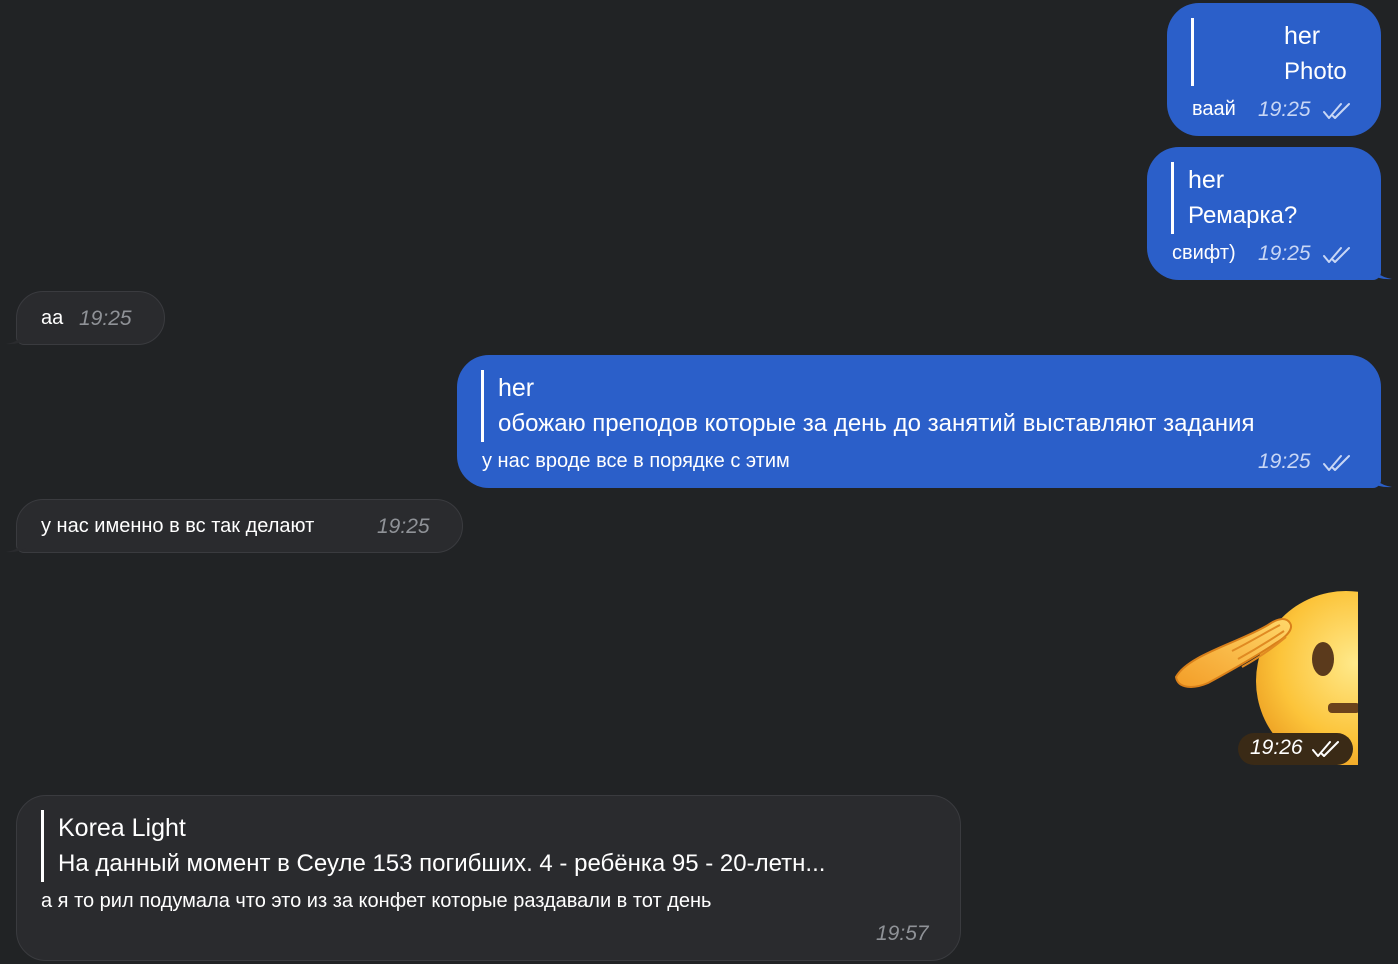  What do you see at coordinates (1274, 69) in the screenshot?
I see `message-bubble: her Photo ваай 19:25` at bounding box center [1274, 69].